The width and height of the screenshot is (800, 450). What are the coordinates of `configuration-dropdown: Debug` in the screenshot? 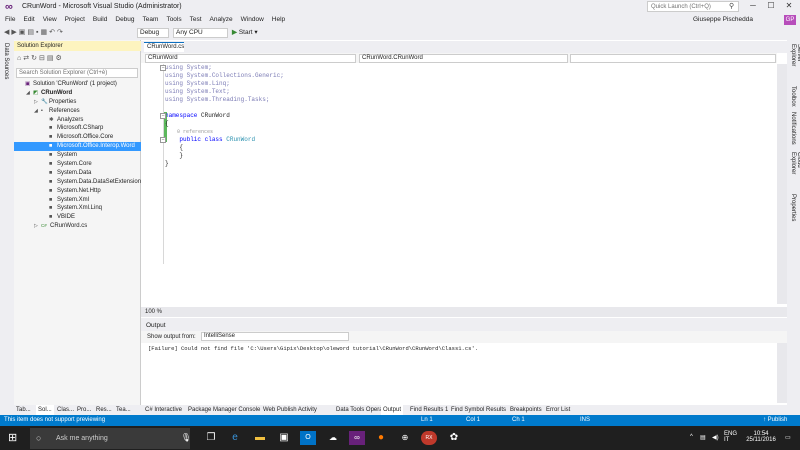 It's located at (153, 33).